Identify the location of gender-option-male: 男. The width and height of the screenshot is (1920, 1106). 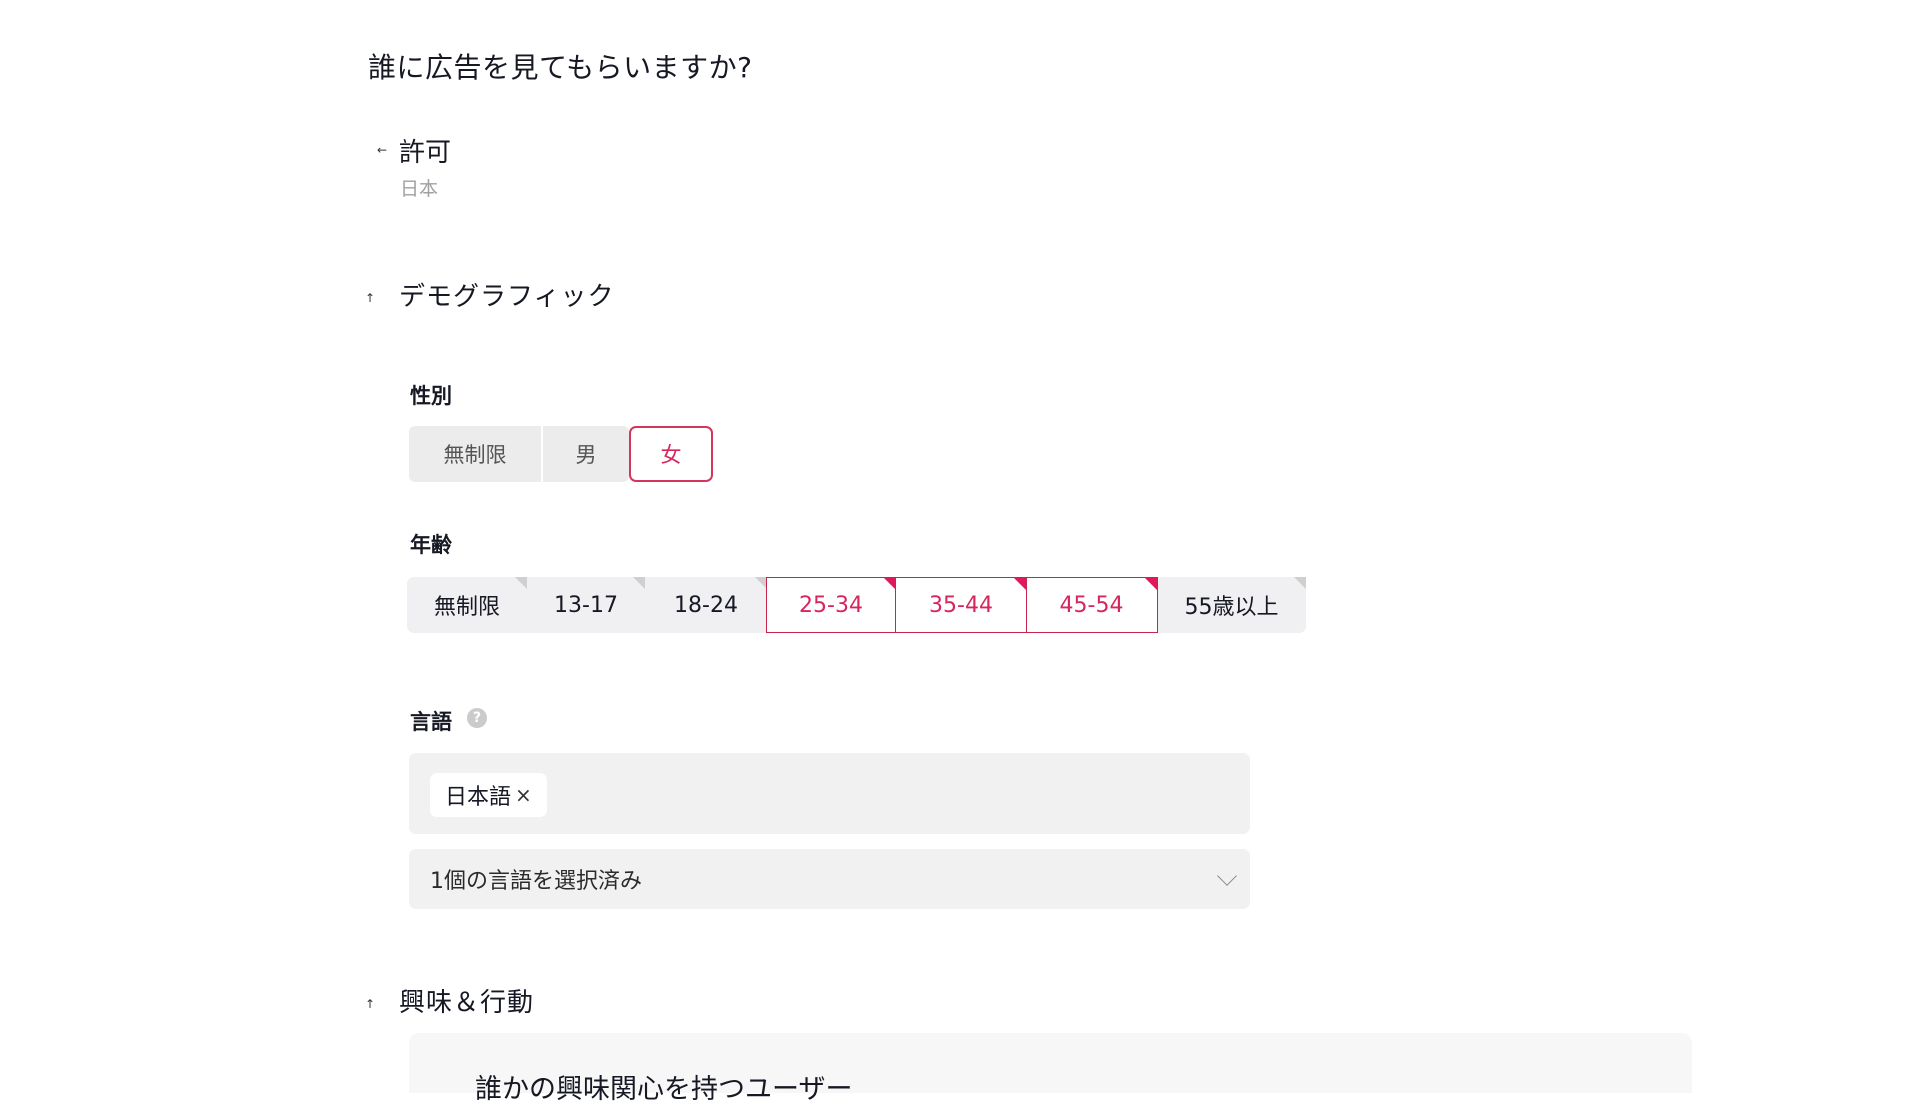
(586, 454).